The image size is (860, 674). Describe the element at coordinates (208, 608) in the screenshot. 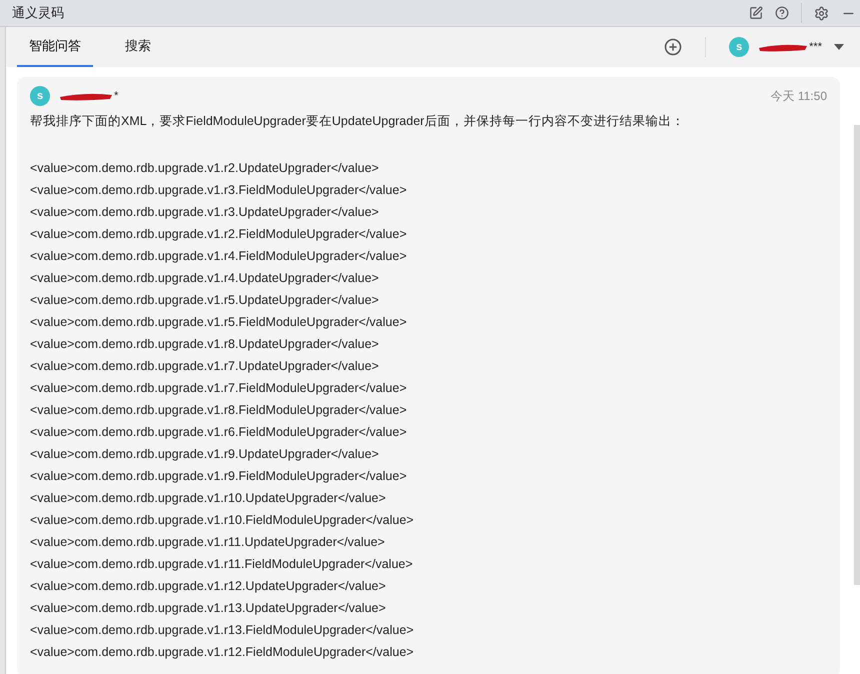

I see `xml-line: <value>com.demo.rdb.upgrade.v1.r13.UpdateUpgrader</value>` at that location.